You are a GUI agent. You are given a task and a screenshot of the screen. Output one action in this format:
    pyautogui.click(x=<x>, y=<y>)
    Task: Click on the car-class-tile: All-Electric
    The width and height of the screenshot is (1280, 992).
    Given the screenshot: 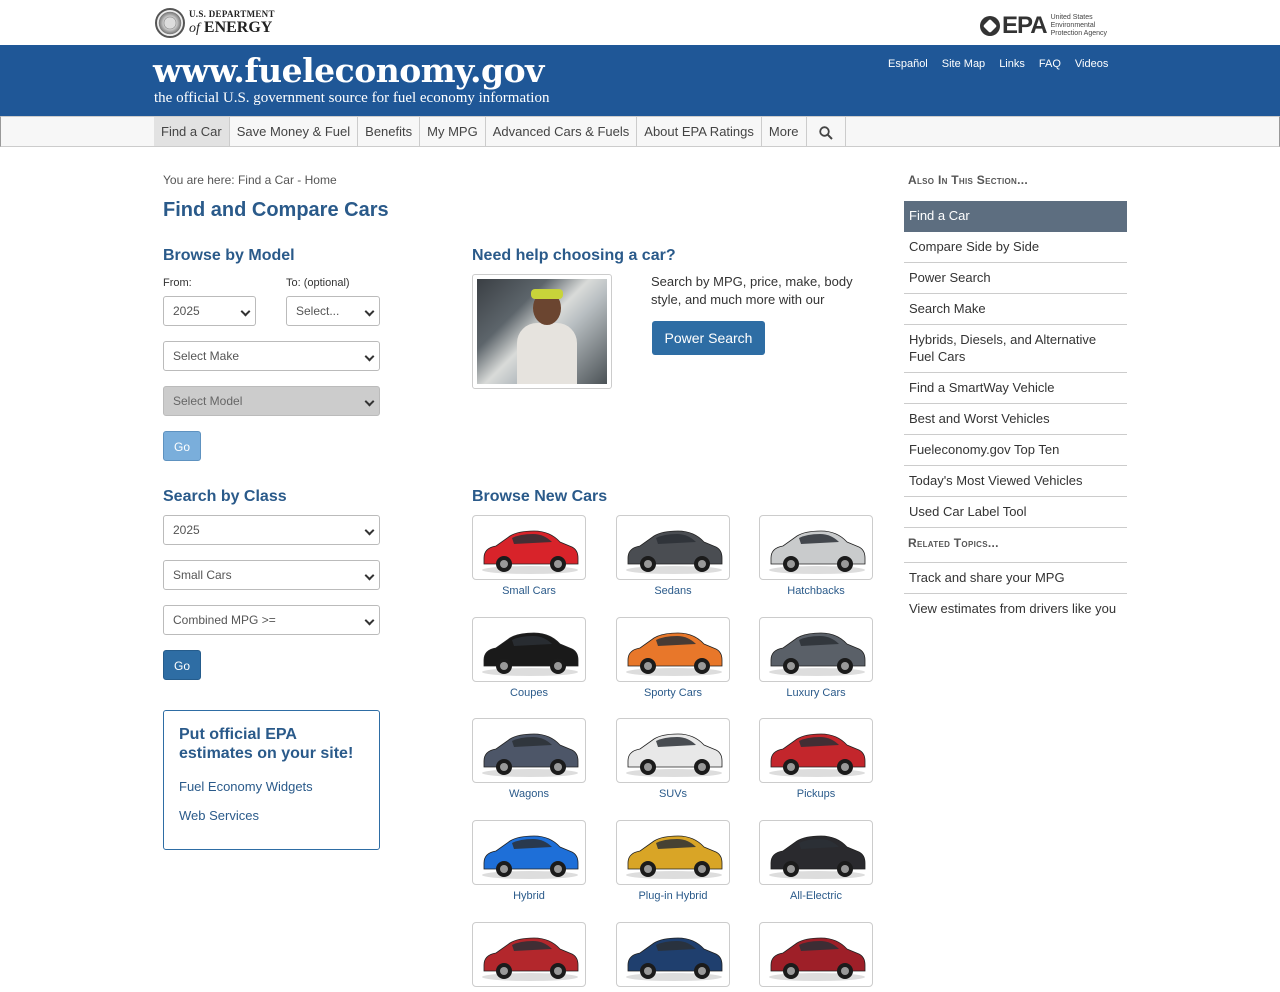 What is the action you would take?
    pyautogui.click(x=816, y=861)
    